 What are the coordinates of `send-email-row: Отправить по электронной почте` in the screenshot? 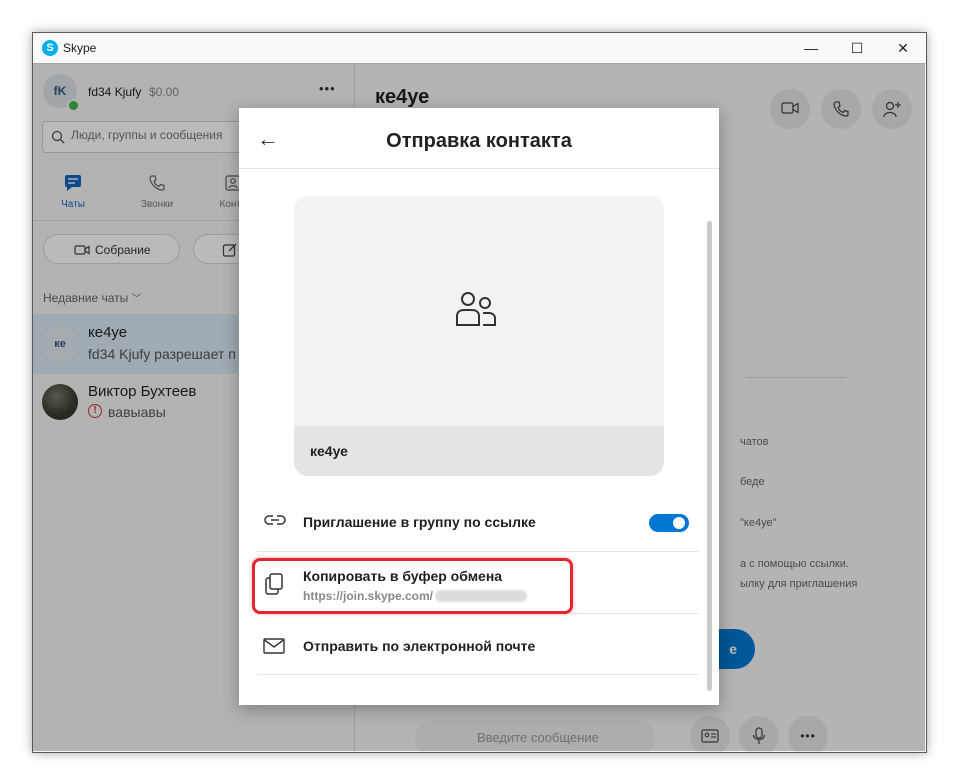 It's located at (477, 646).